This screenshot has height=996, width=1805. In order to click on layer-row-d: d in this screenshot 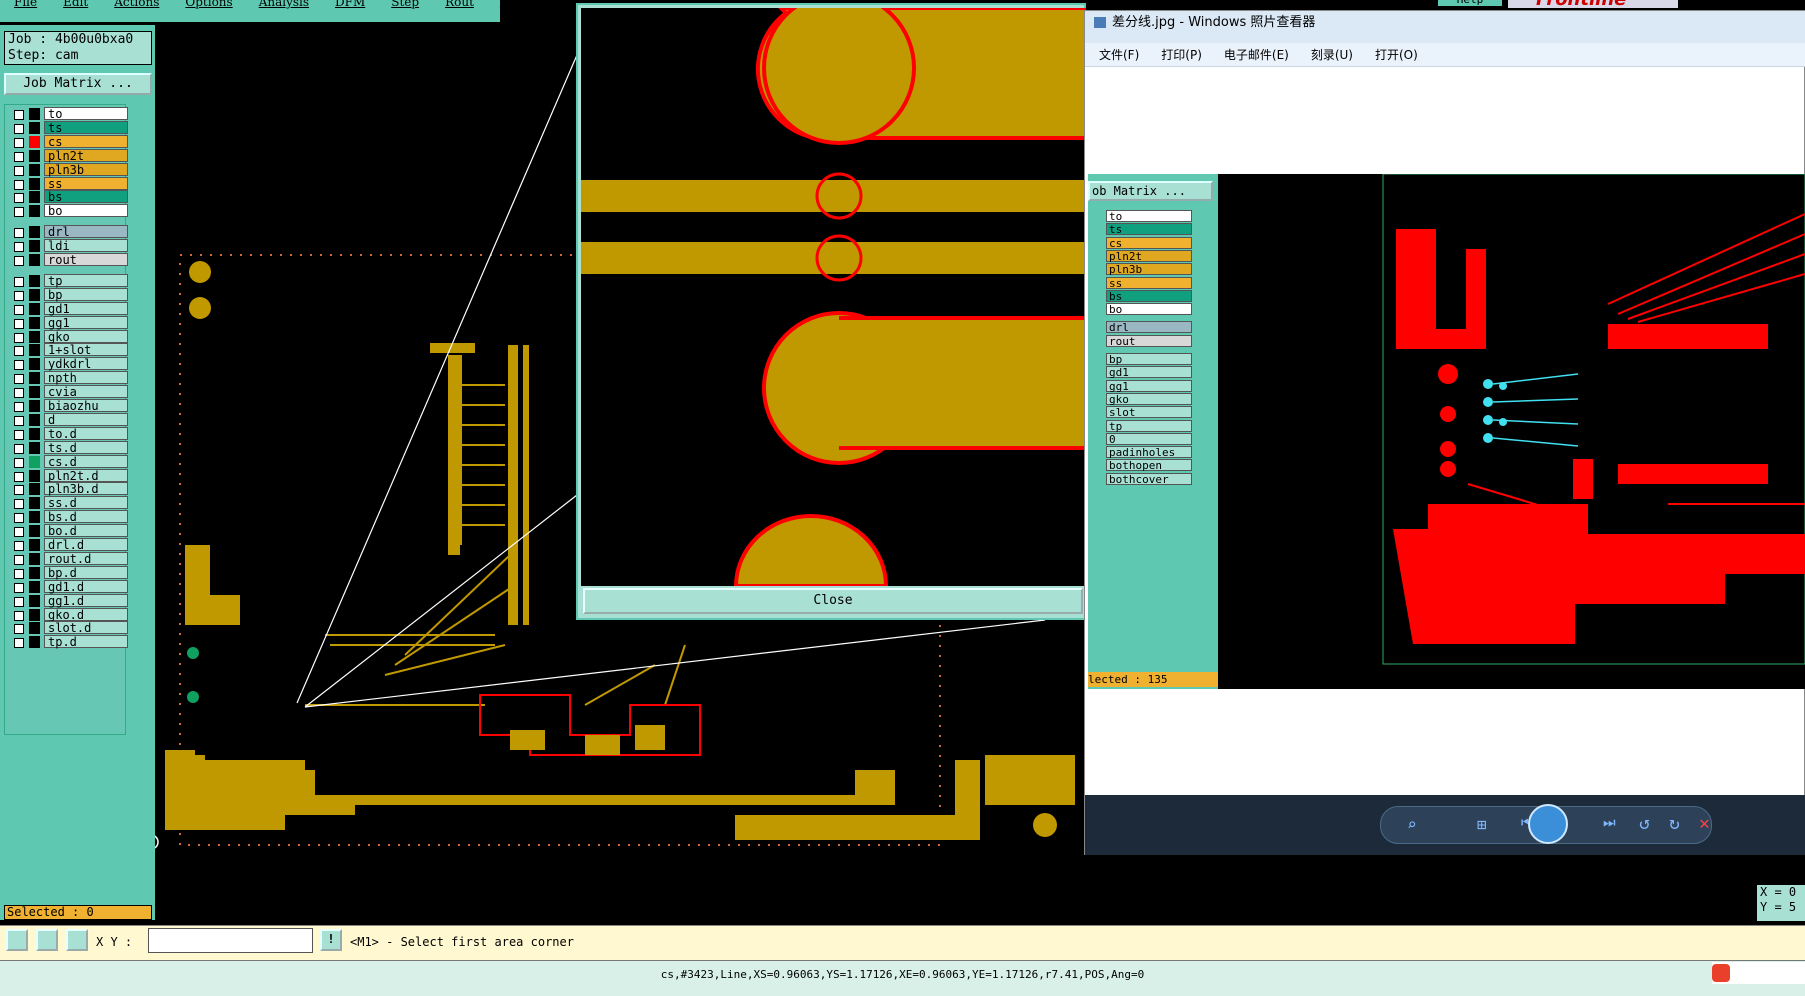, I will do `click(69, 419)`.